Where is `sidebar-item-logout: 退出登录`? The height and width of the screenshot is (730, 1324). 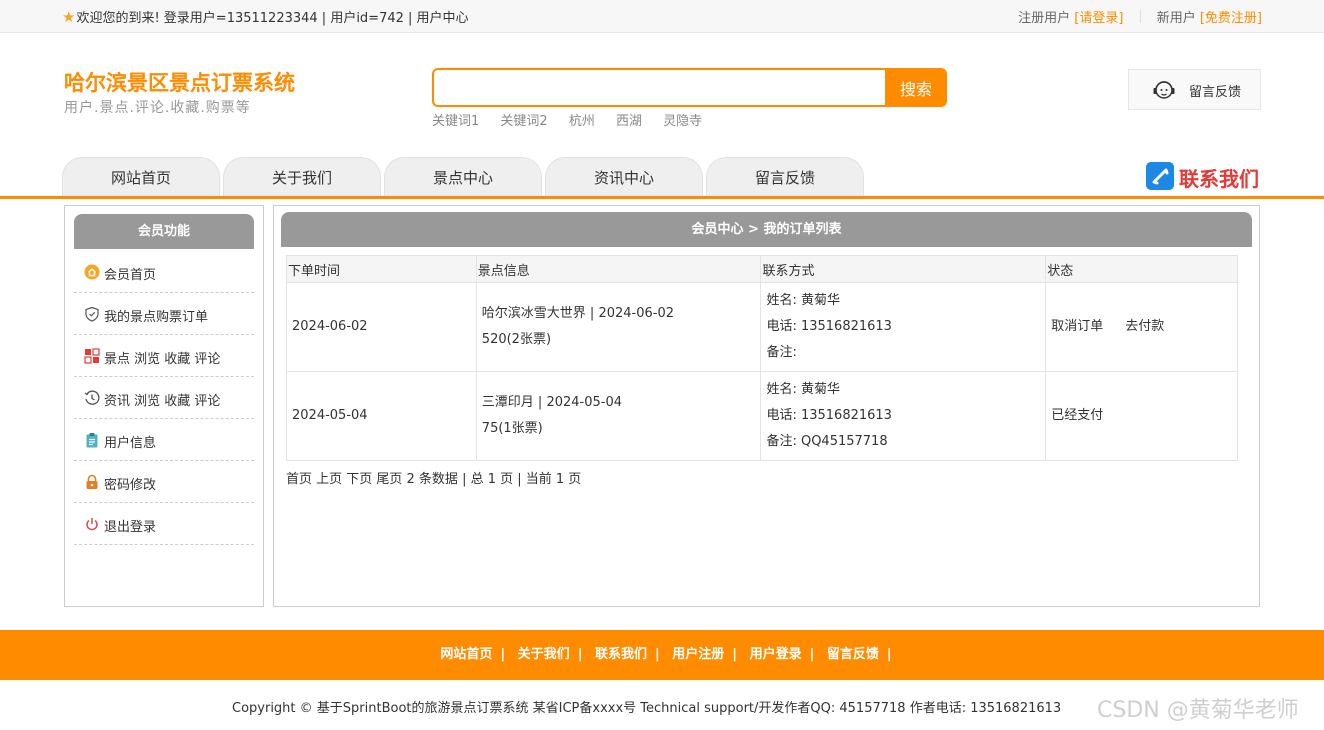
sidebar-item-logout: 退出登录 is located at coordinates (164, 524).